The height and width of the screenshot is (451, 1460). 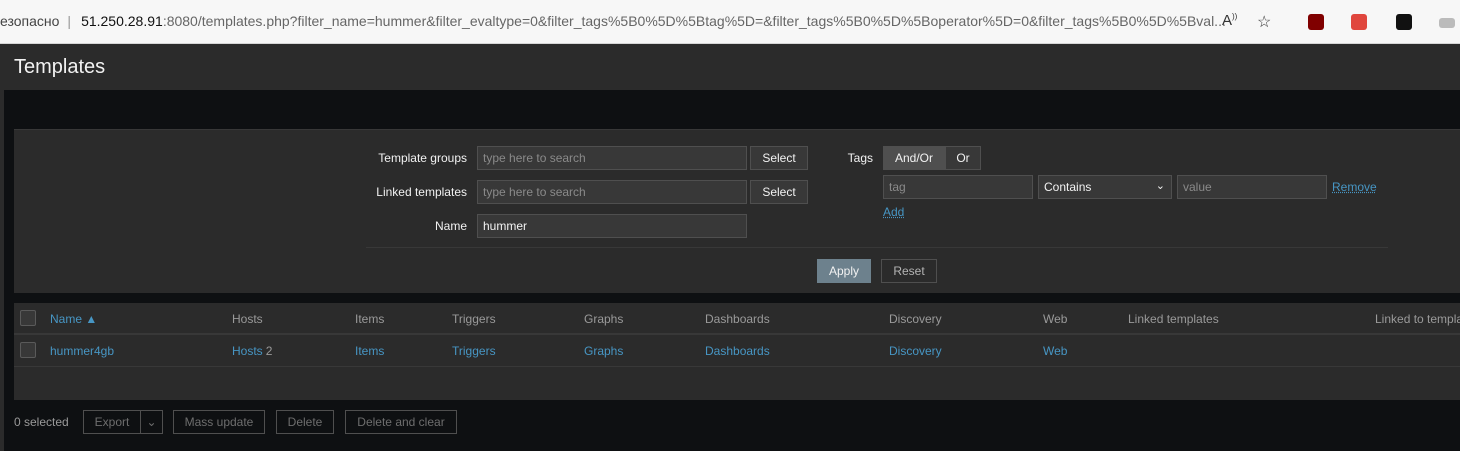 I want to click on column-items: Items, so click(x=370, y=319).